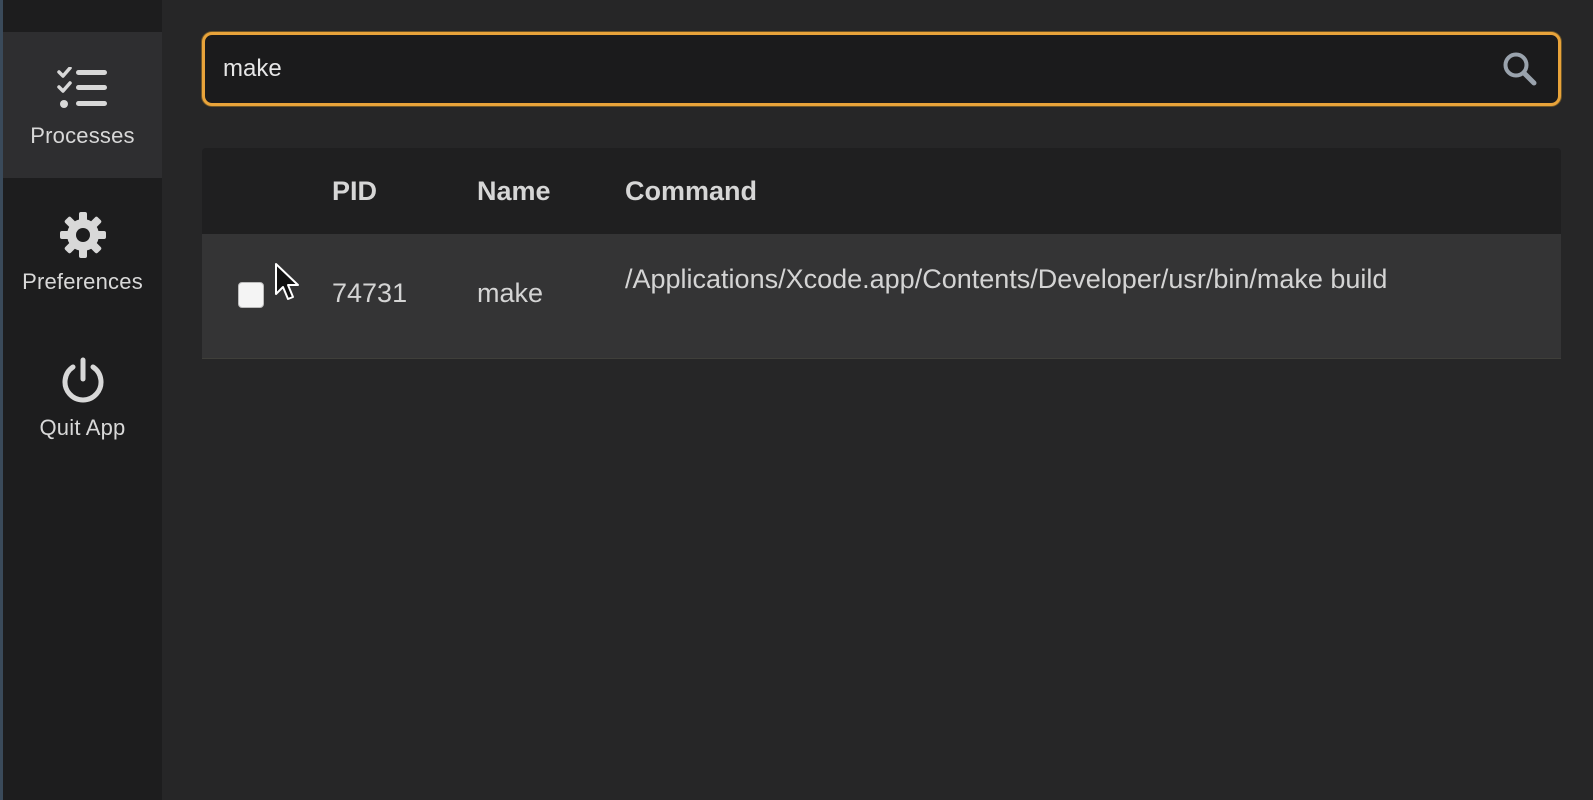 The image size is (1593, 800). I want to click on search-box, so click(881, 69).